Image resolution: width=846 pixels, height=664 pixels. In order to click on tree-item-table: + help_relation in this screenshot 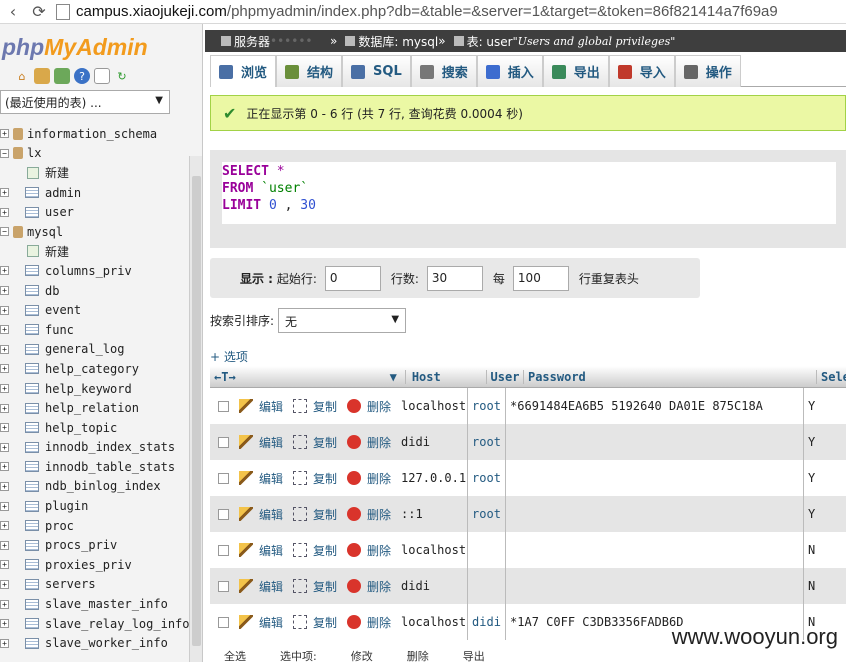, I will do `click(95, 408)`.